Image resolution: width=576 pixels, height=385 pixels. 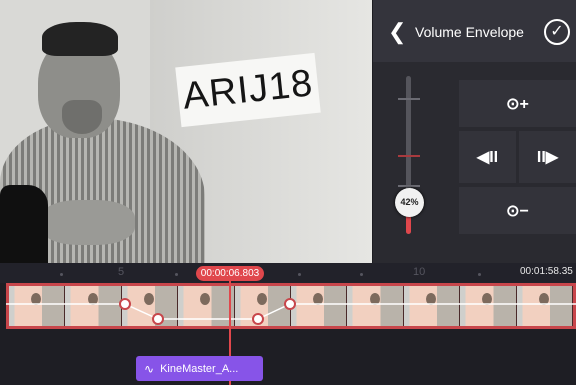 What do you see at coordinates (546, 271) in the screenshot?
I see `total-duration: 00:01:58.35` at bounding box center [546, 271].